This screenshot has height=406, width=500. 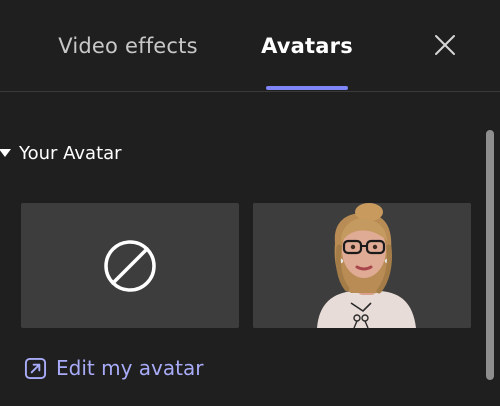 What do you see at coordinates (35, 368) in the screenshot?
I see `open-external-icon` at bounding box center [35, 368].